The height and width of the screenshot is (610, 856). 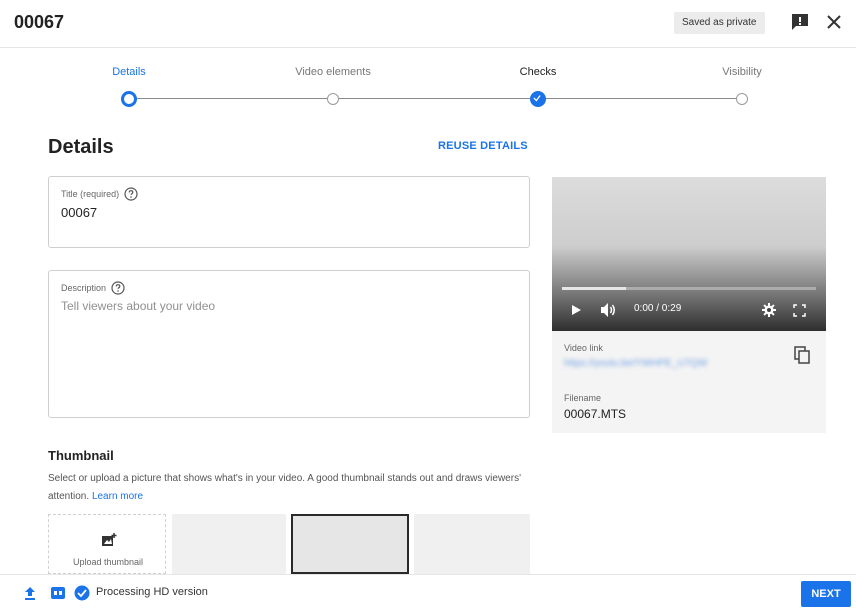 What do you see at coordinates (90, 194) in the screenshot?
I see `title-field-label: Title (required)` at bounding box center [90, 194].